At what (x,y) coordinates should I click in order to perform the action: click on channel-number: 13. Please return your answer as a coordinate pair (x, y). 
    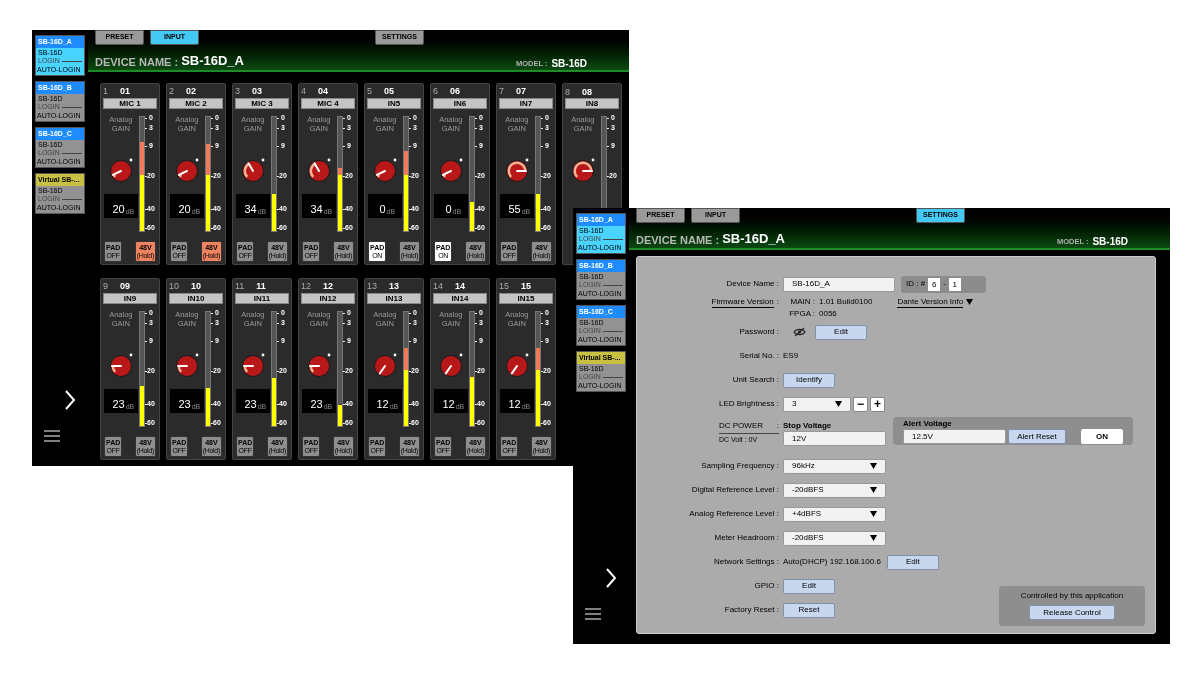
    Looking at the image, I should click on (372, 286).